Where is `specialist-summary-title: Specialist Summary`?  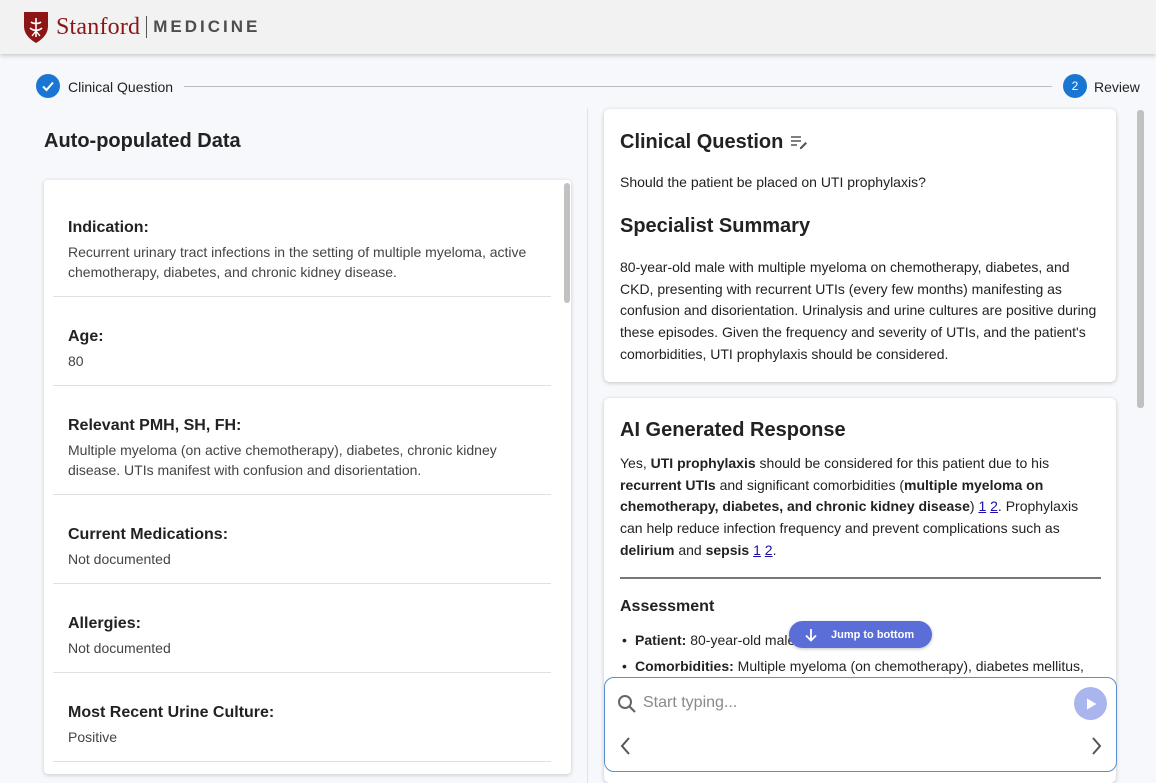 specialist-summary-title: Specialist Summary is located at coordinates (715, 226).